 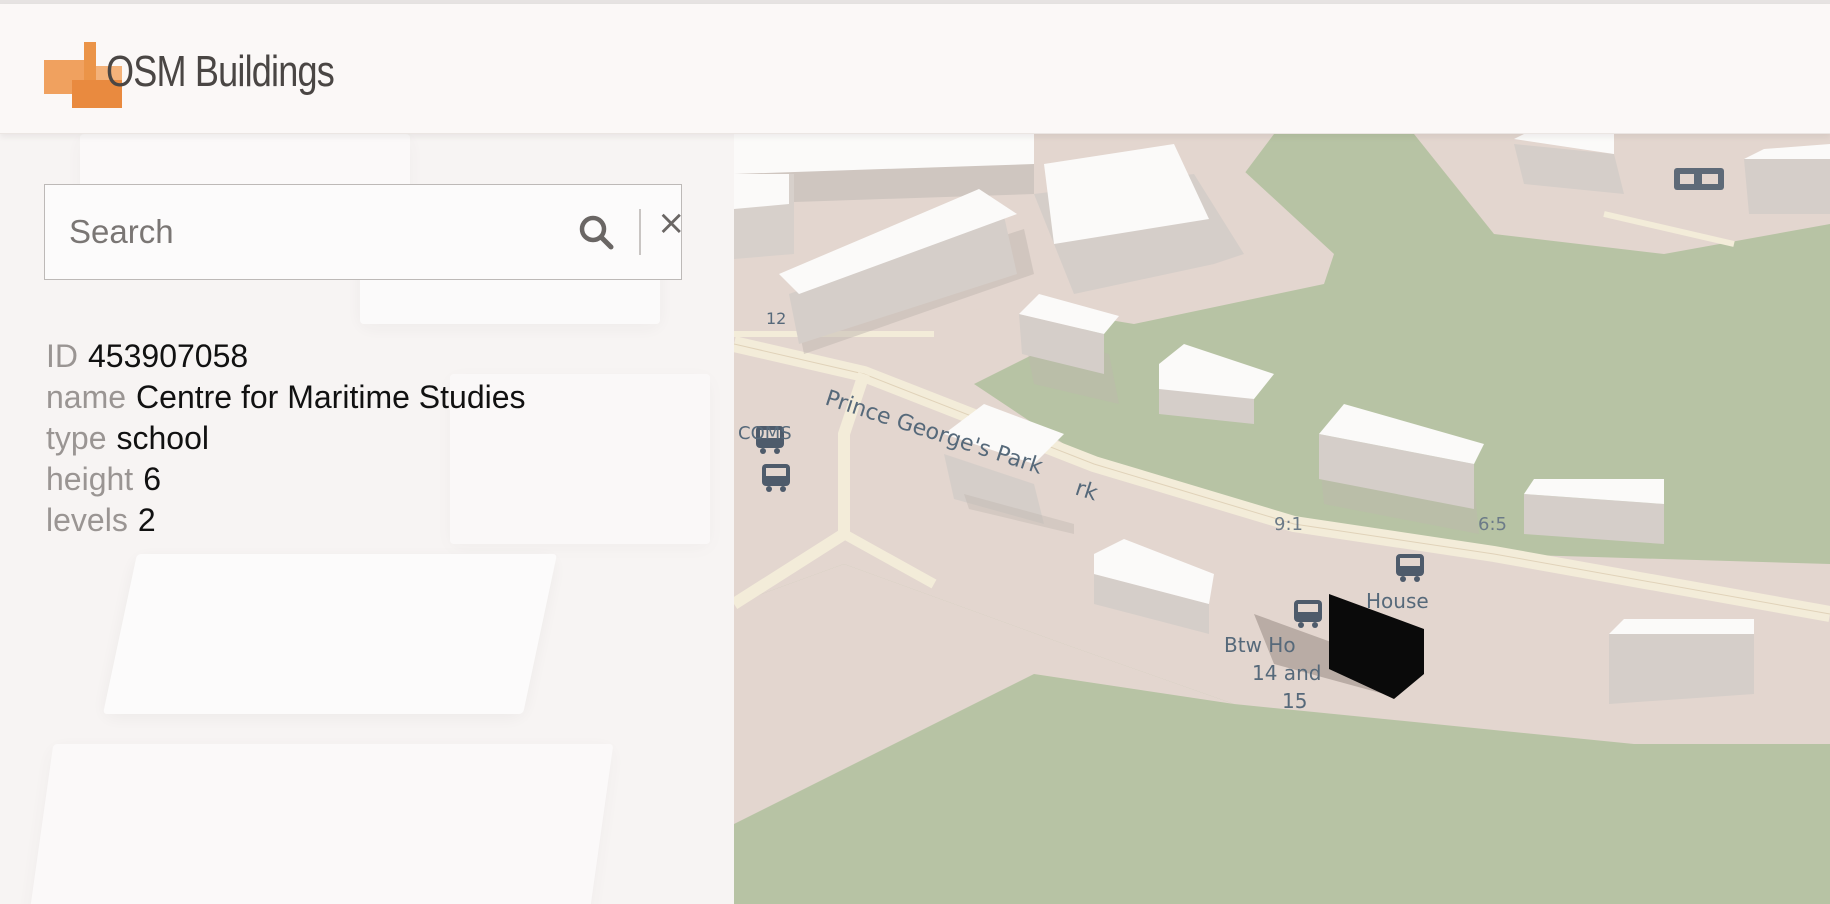 What do you see at coordinates (168, 356) in the screenshot?
I see `property-value: 453907058` at bounding box center [168, 356].